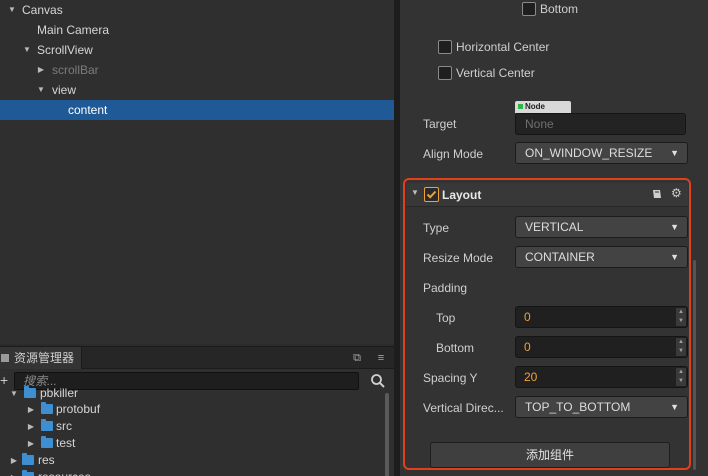 This screenshot has height=476, width=708. What do you see at coordinates (64, 90) in the screenshot?
I see `hierarchy-item-label: view` at bounding box center [64, 90].